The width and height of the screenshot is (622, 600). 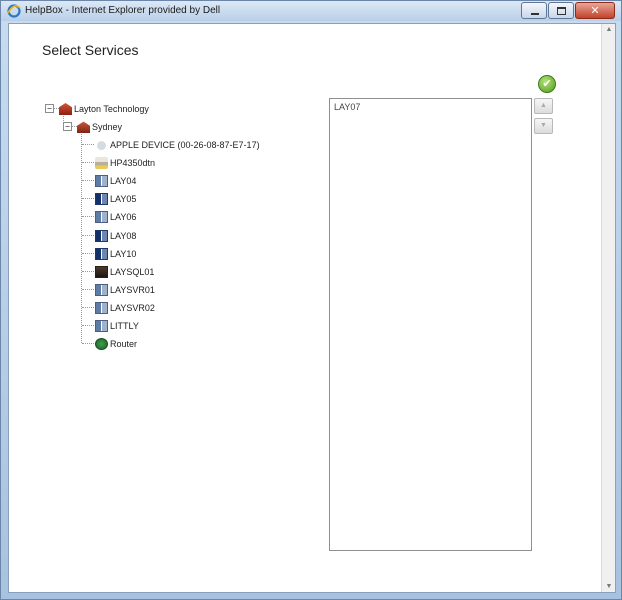 I want to click on server-icon, so click(x=101, y=272).